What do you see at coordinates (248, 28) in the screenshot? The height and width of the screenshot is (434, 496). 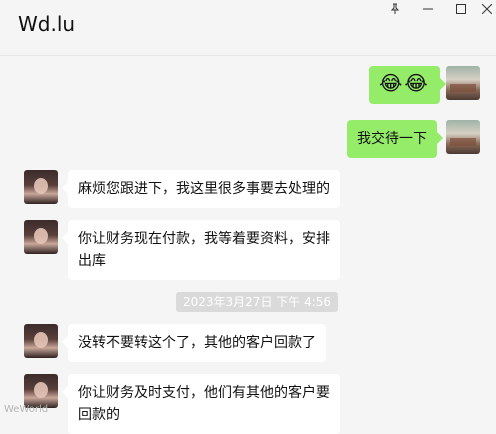 I see `title-bar: Wd.lu` at bounding box center [248, 28].